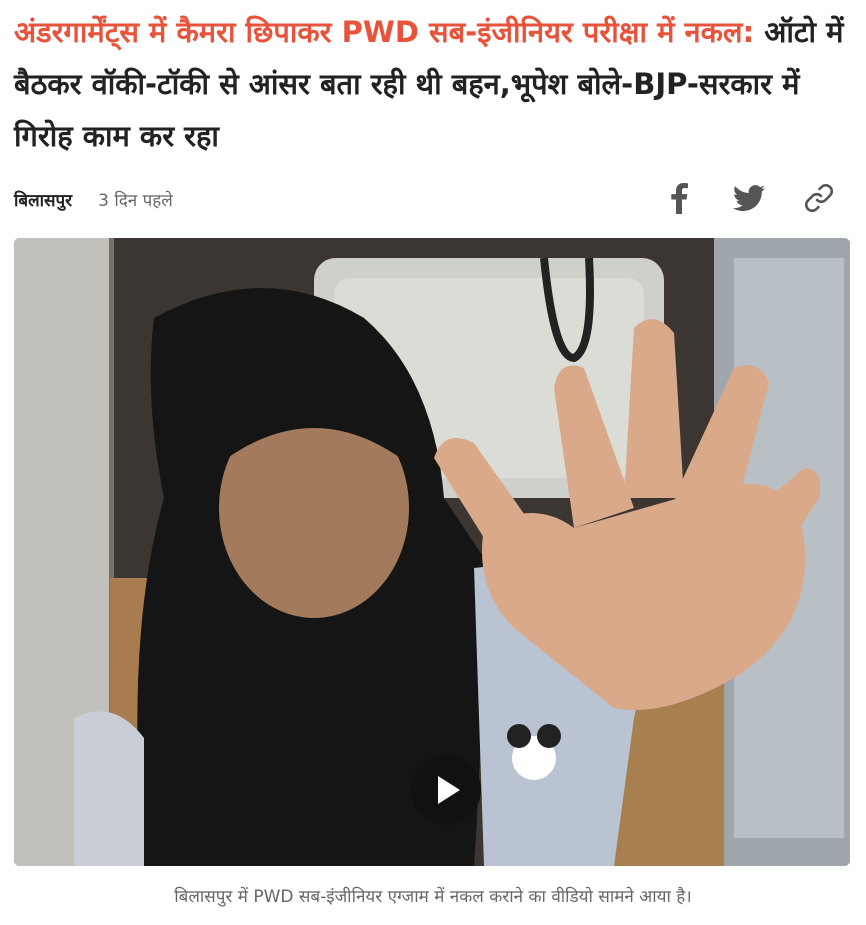 This screenshot has width=866, height=925. Describe the element at coordinates (819, 198) in the screenshot. I see `link-icon` at that location.